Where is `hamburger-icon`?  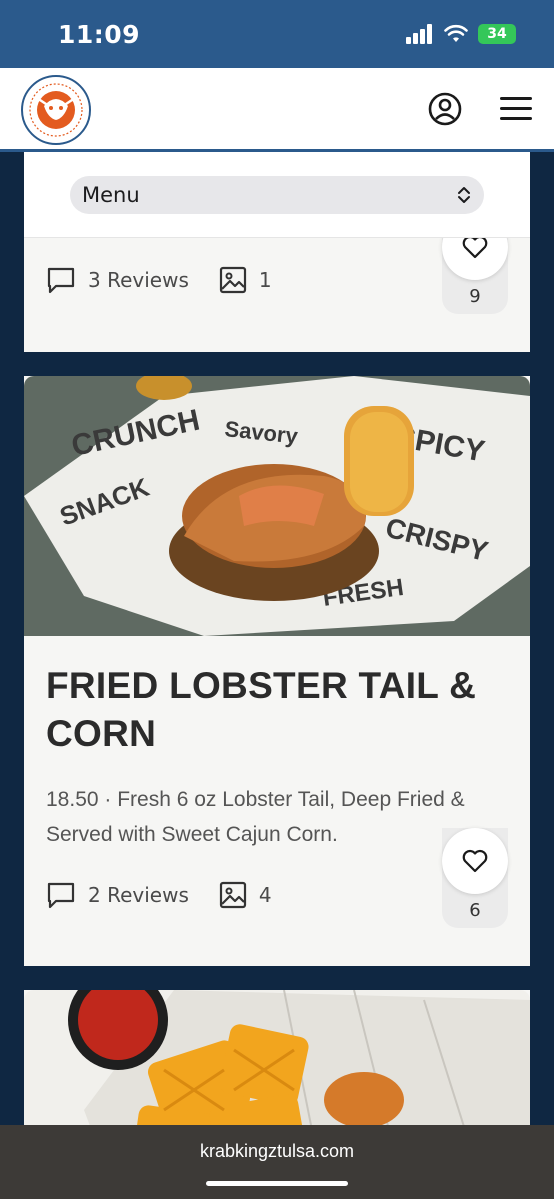
hamburger-icon is located at coordinates (516, 109).